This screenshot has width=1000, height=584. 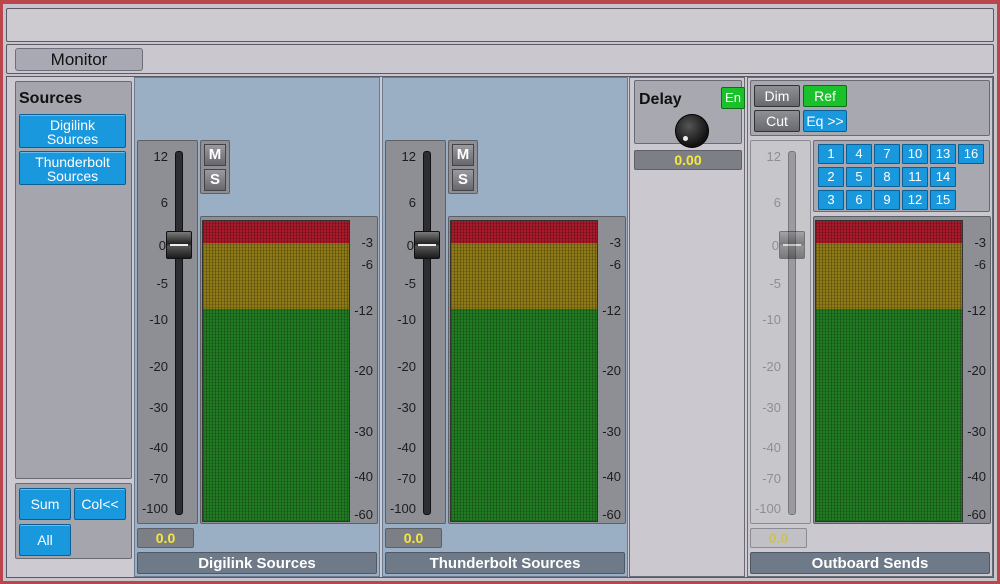 What do you see at coordinates (45, 504) in the screenshot?
I see `sum-button: Sum` at bounding box center [45, 504].